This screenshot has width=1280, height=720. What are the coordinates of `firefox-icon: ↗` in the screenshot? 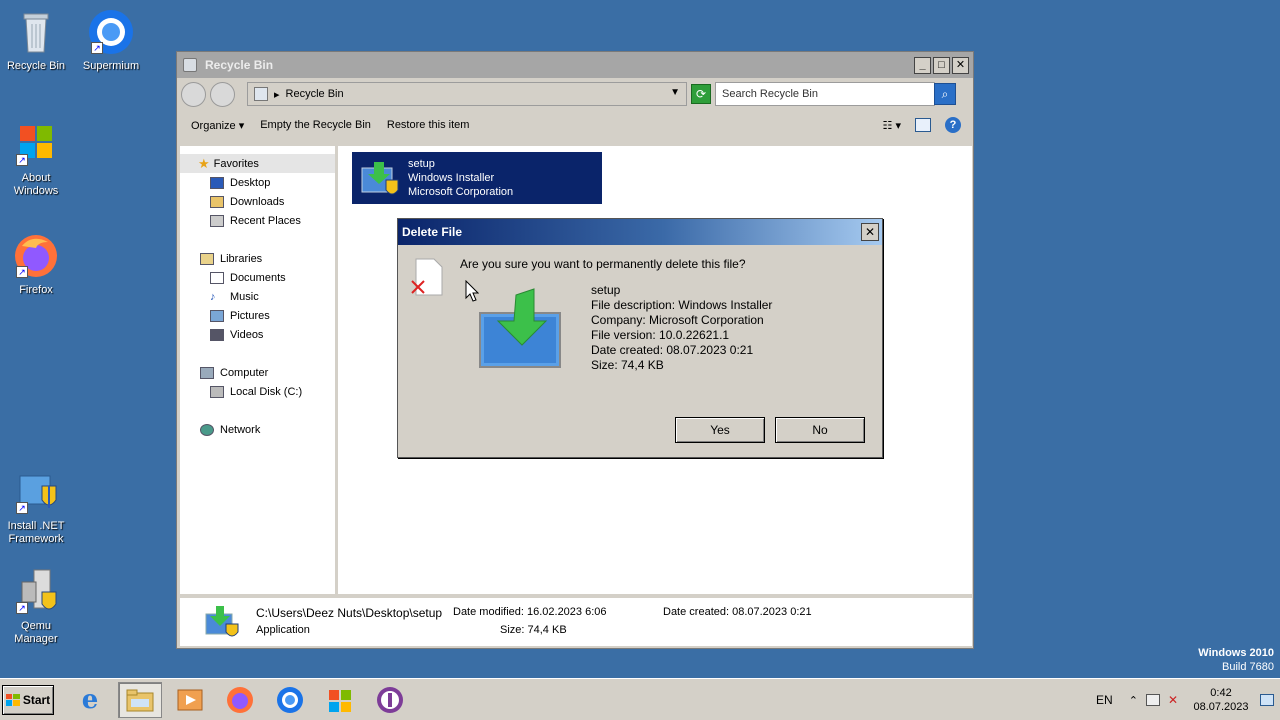 It's located at (36, 256).